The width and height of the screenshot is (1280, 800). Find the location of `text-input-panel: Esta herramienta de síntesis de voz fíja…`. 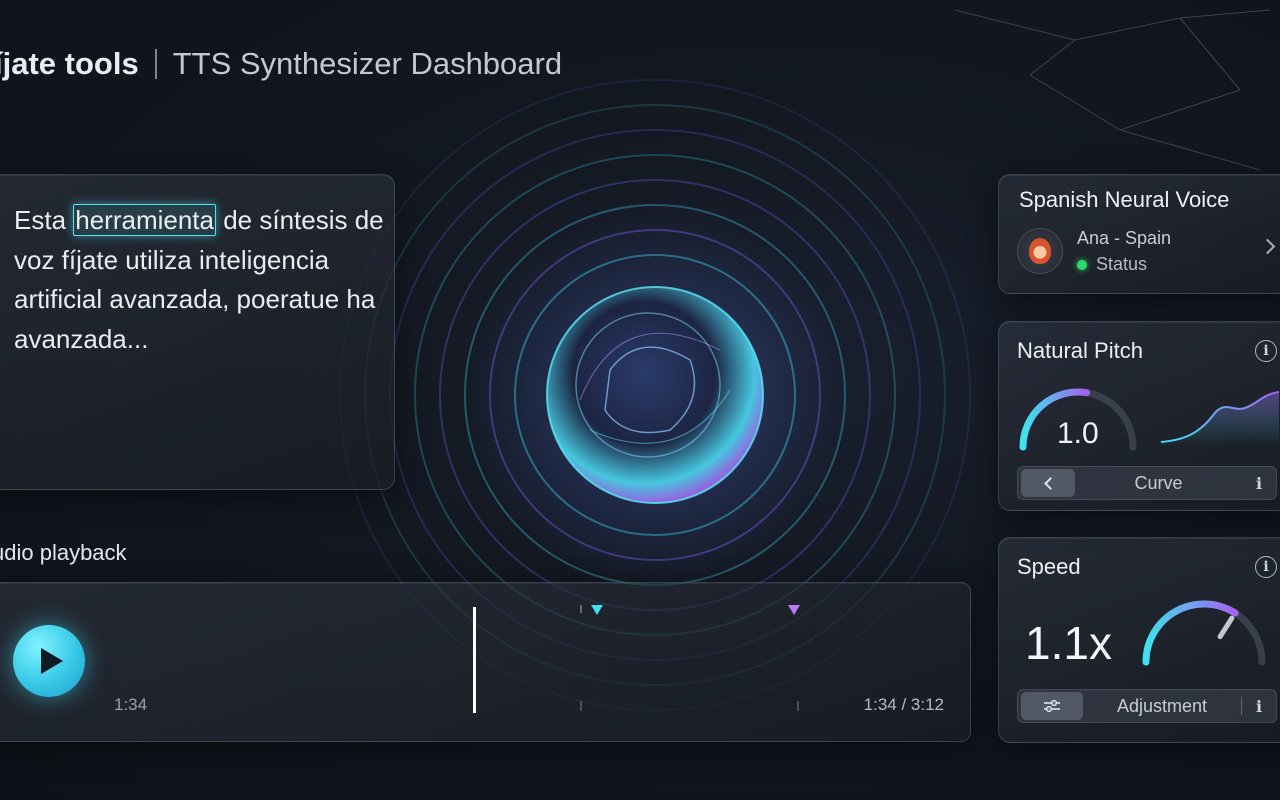

text-input-panel: Esta herramienta de síntesis de voz fíja… is located at coordinates (197, 332).